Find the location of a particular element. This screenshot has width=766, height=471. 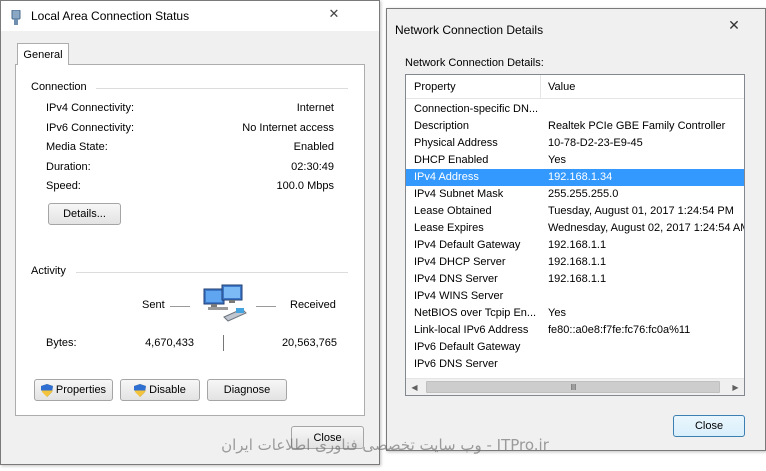

table-row: IPv4 Default Gateway 192.168.1.1 is located at coordinates (575, 245).